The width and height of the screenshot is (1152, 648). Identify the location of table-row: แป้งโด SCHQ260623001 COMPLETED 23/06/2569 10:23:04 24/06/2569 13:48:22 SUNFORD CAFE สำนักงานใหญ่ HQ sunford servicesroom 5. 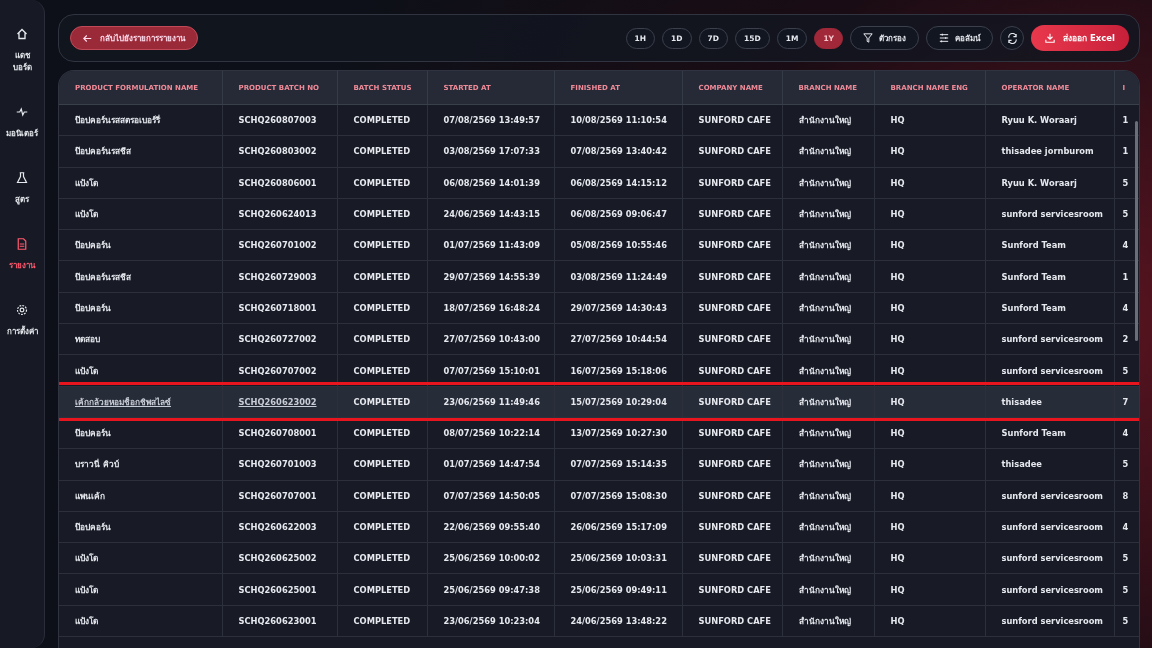
(599, 621).